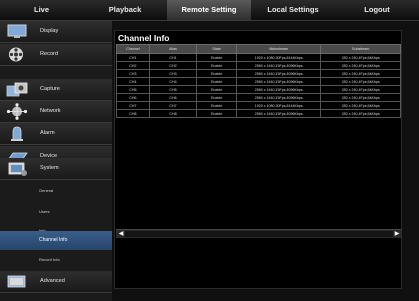 The image size is (419, 301). I want to click on column-header-substream: Substream, so click(360, 49).